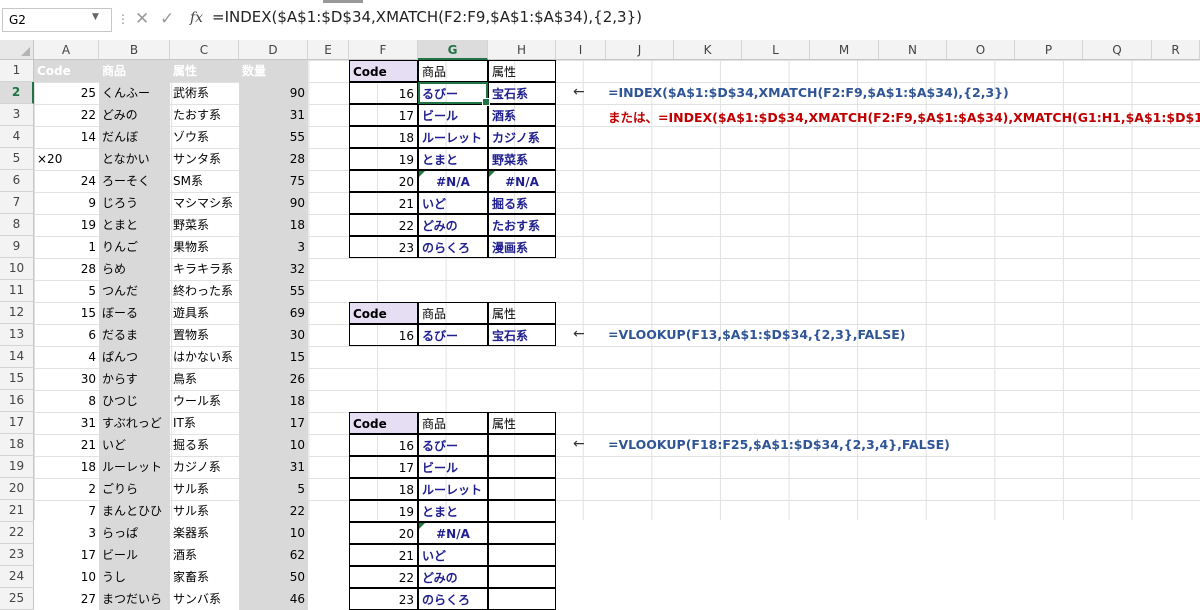 The height and width of the screenshot is (610, 1200). Describe the element at coordinates (17, 533) in the screenshot. I see `row-header-22: 22` at that location.